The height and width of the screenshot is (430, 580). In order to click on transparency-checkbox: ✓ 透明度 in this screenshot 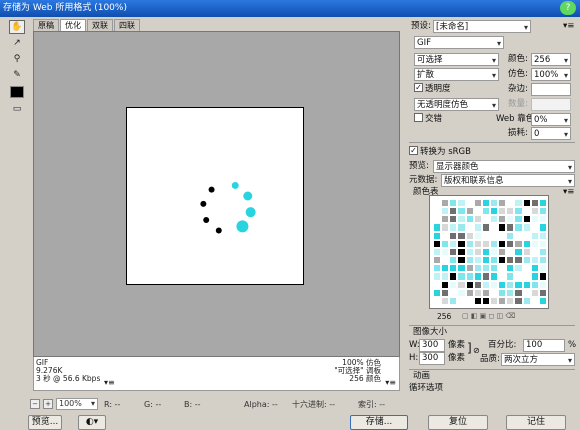, I will do `click(432, 89)`.